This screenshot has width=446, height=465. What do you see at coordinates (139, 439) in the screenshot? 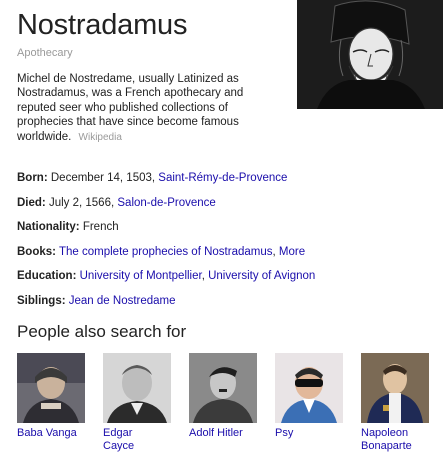
I see `person-name-link: Edgar Cayce` at bounding box center [139, 439].